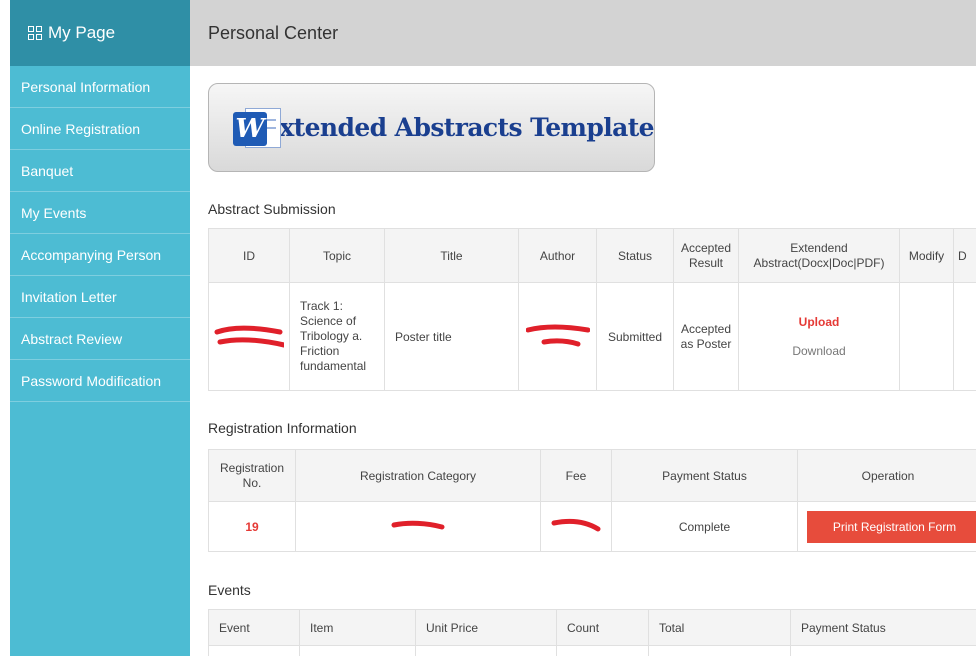 The image size is (976, 656). I want to click on word-document-icon: W, so click(257, 128).